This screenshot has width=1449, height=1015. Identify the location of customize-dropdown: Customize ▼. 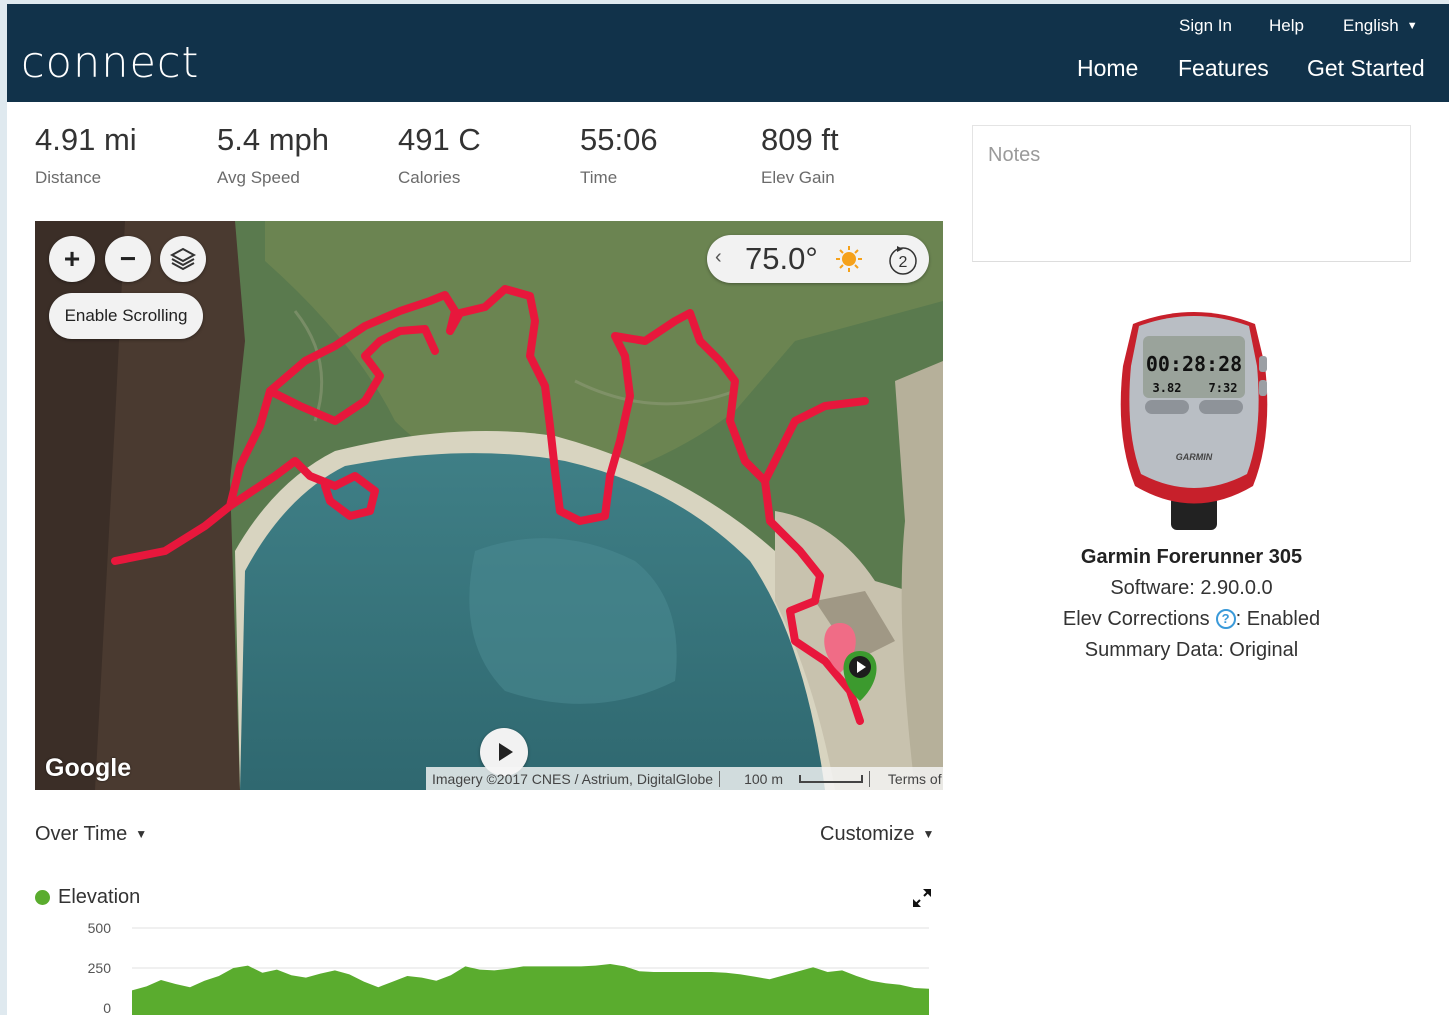
(877, 834).